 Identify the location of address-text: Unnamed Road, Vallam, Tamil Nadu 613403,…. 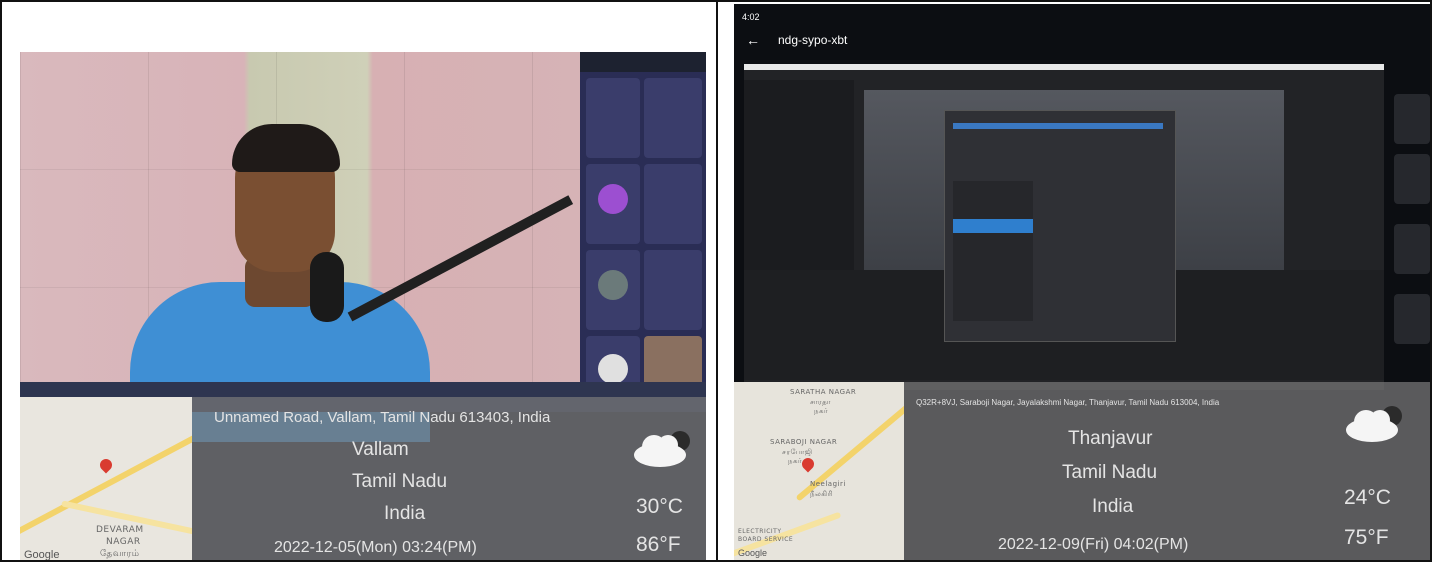
(382, 417).